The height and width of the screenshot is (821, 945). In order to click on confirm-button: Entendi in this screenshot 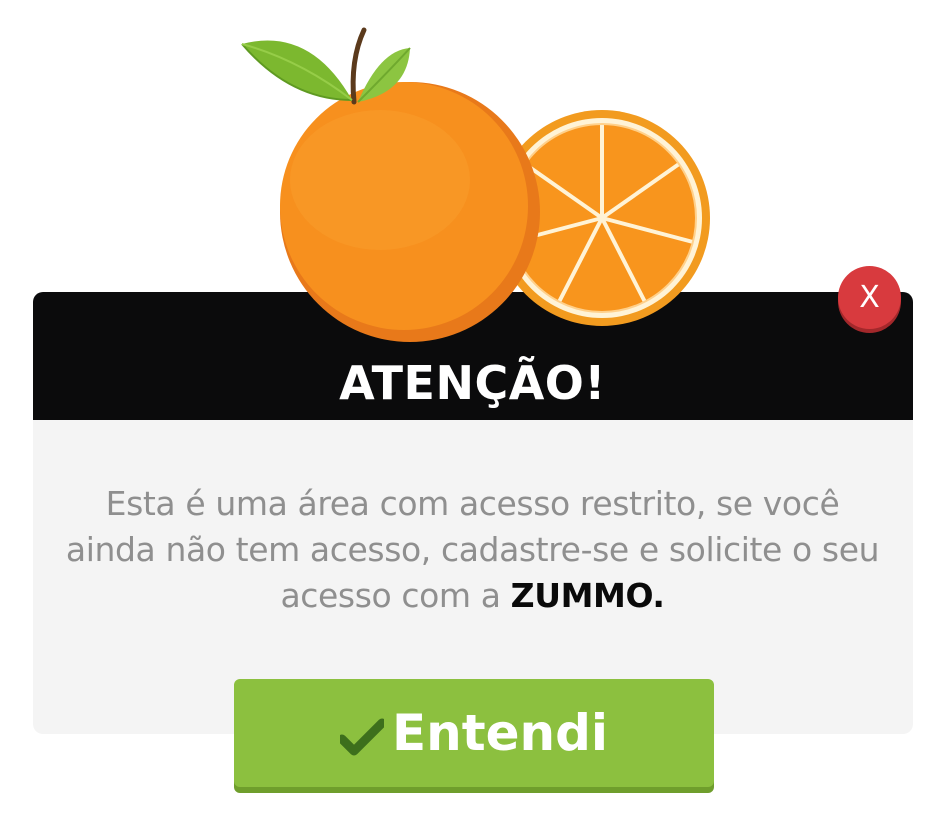, I will do `click(474, 733)`.